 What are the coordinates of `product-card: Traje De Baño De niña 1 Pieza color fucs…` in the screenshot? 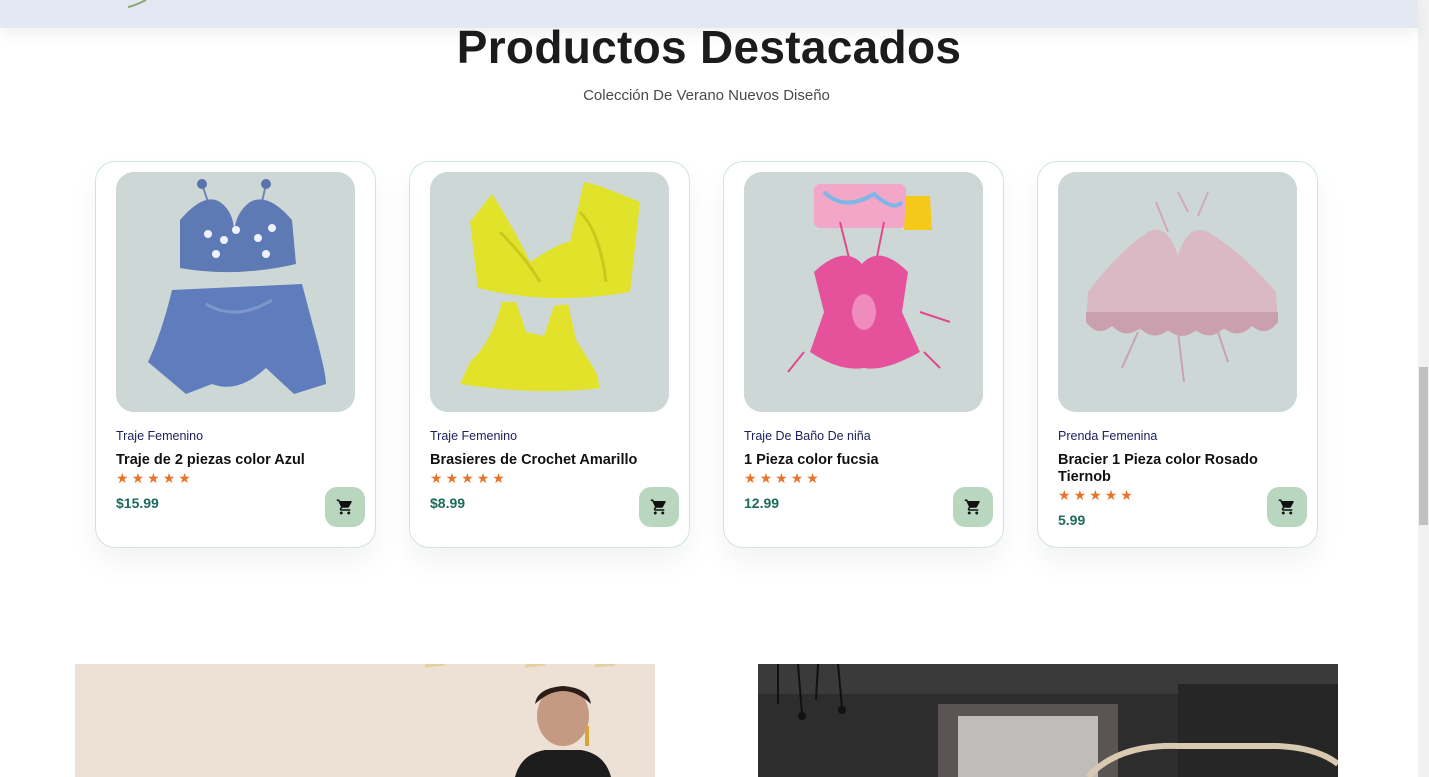 It's located at (863, 354).